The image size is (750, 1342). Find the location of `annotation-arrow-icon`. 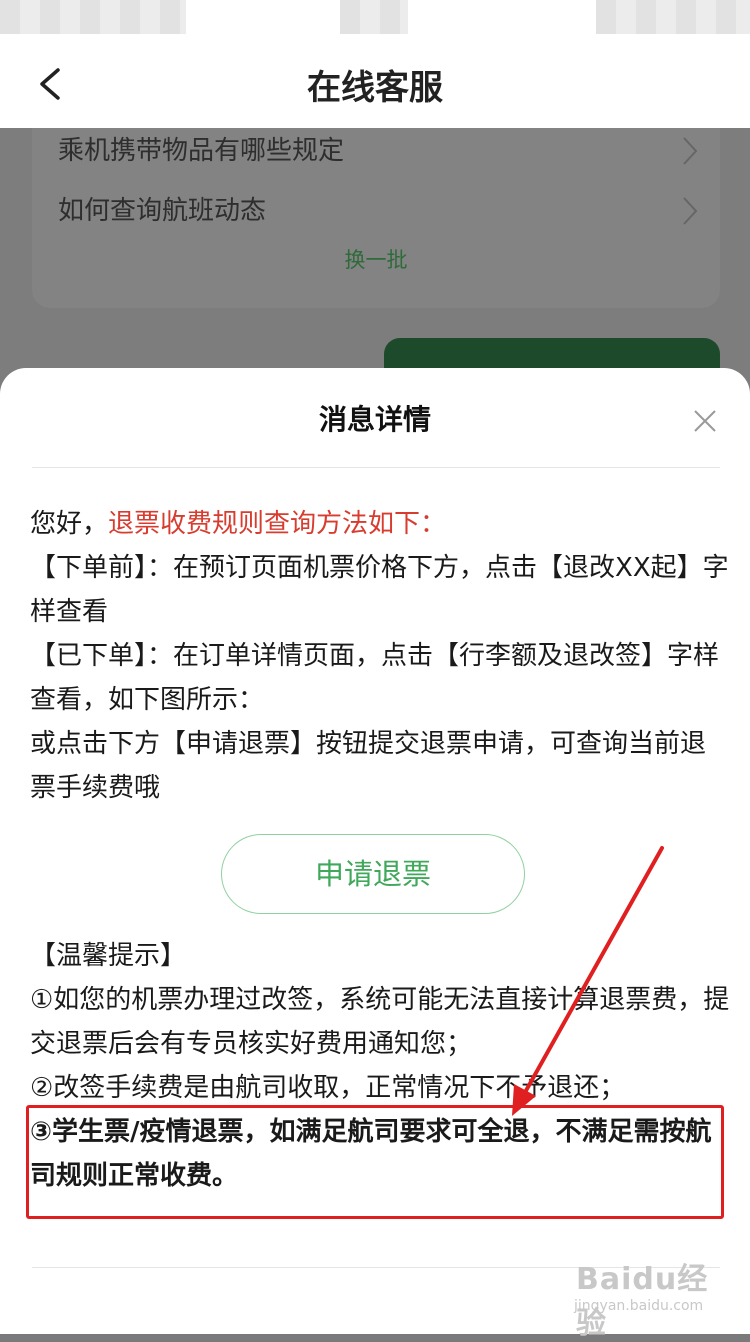

annotation-arrow-icon is located at coordinates (588, 981).